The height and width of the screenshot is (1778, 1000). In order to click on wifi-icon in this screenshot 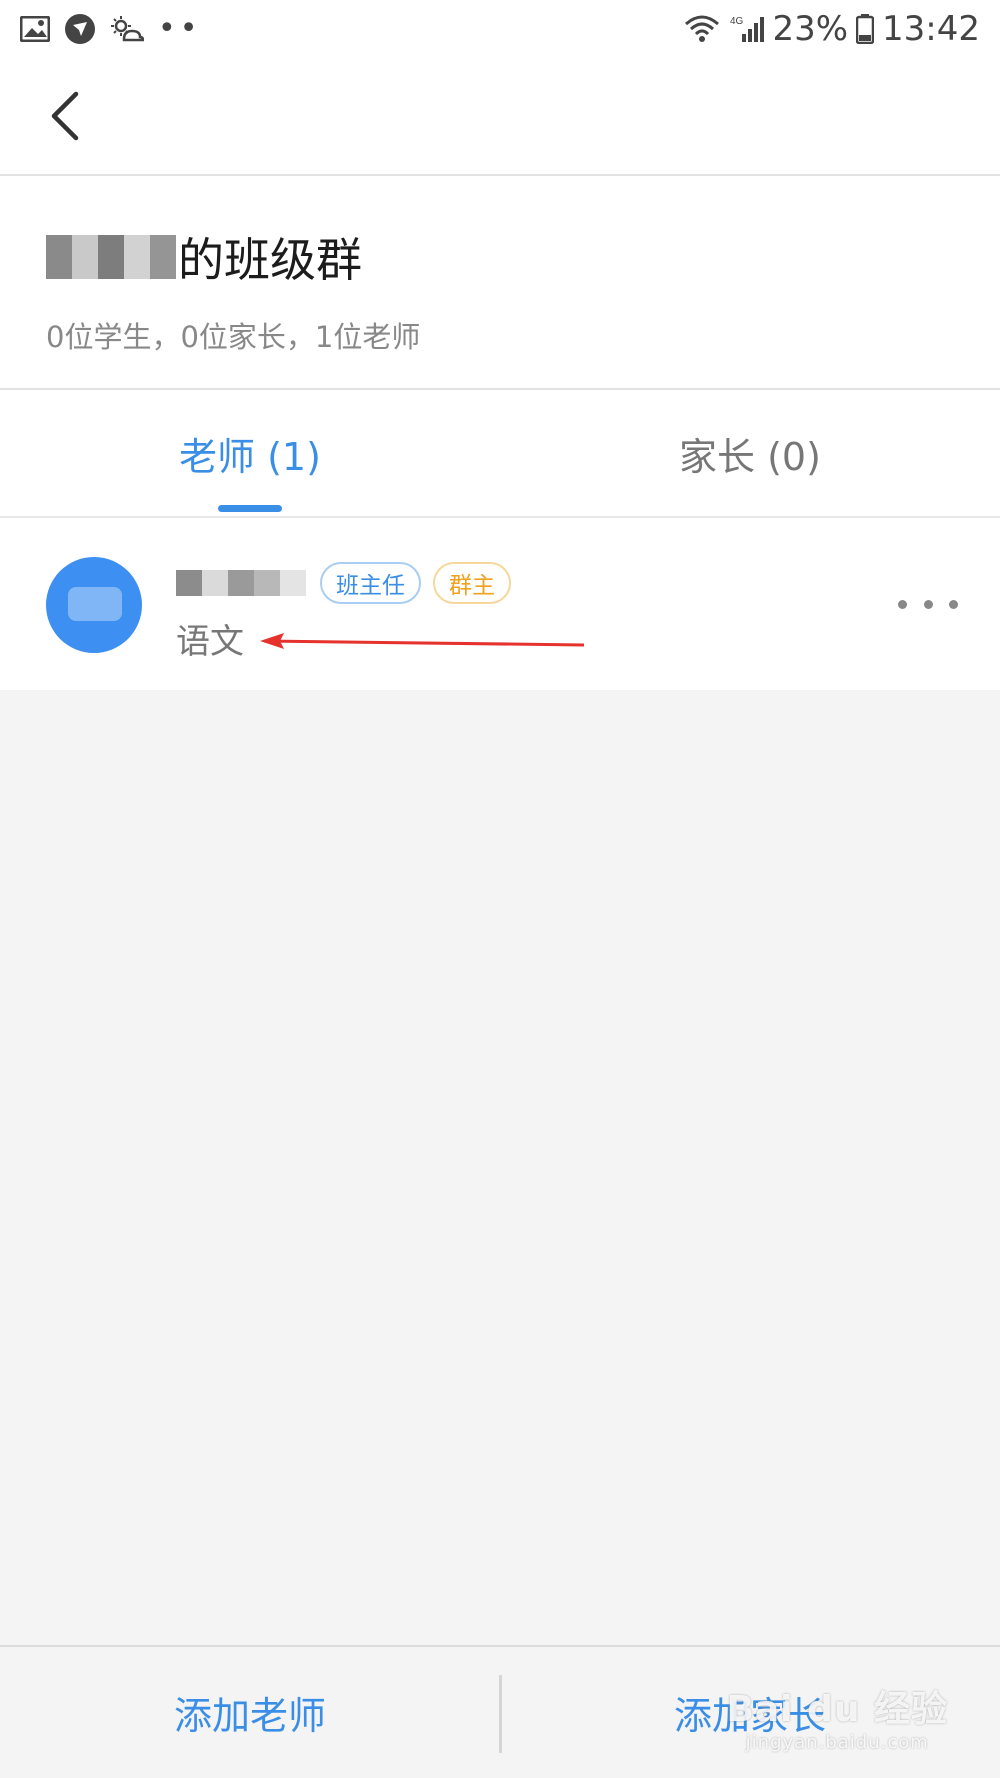, I will do `click(702, 29)`.